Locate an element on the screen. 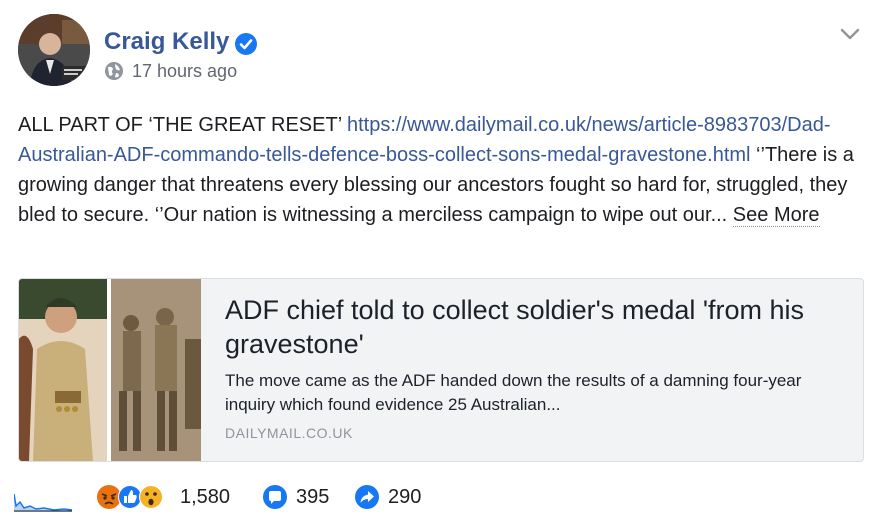 This screenshot has width=876, height=518. reactions-icon-group is located at coordinates (134, 497).